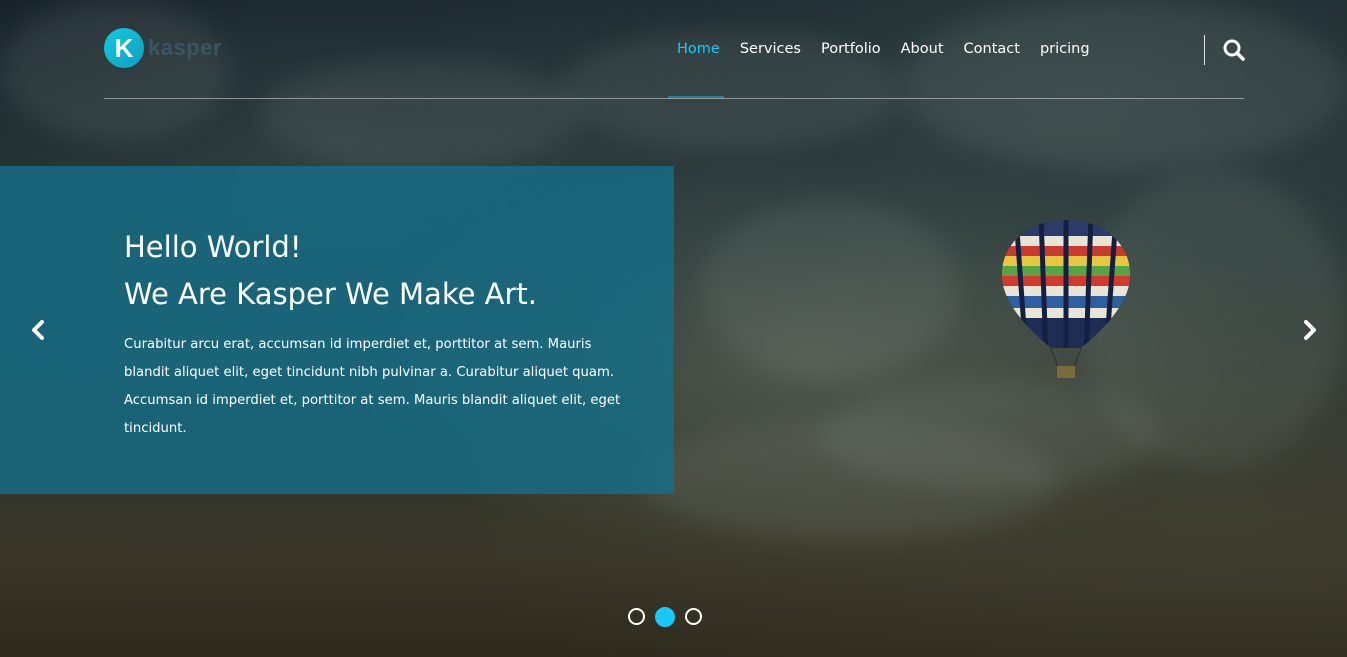 Image resolution: width=1347 pixels, height=657 pixels. What do you see at coordinates (1204, 50) in the screenshot?
I see `nav-divider` at bounding box center [1204, 50].